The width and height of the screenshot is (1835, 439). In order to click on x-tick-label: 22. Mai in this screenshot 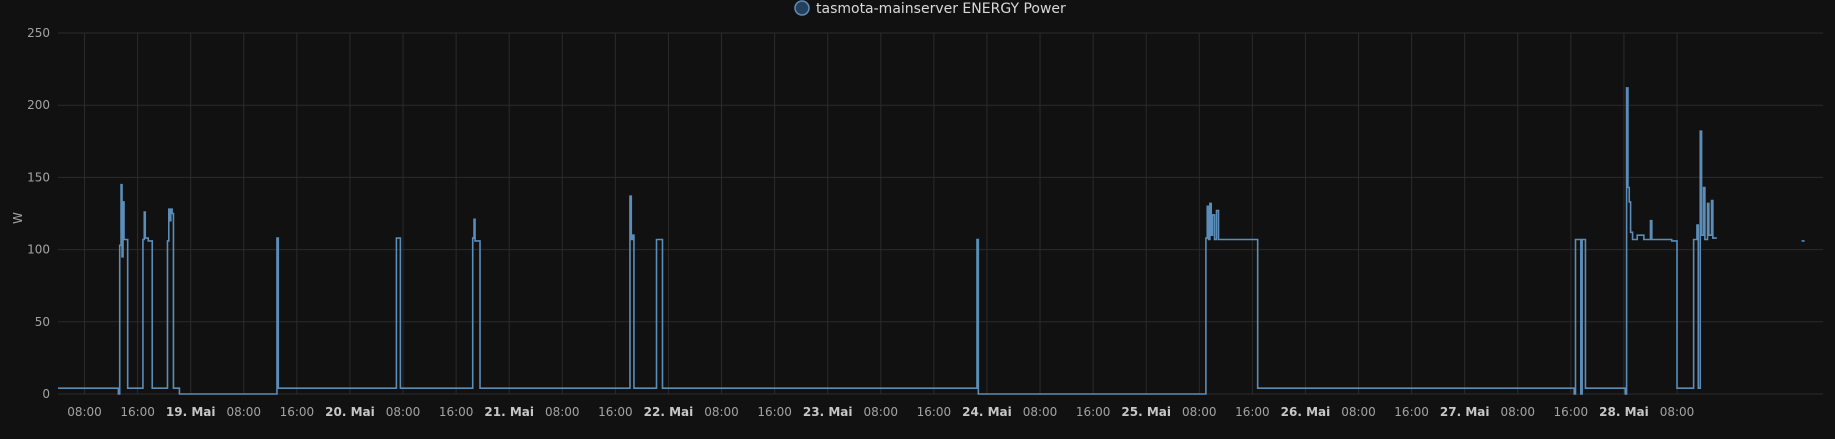, I will do `click(669, 412)`.